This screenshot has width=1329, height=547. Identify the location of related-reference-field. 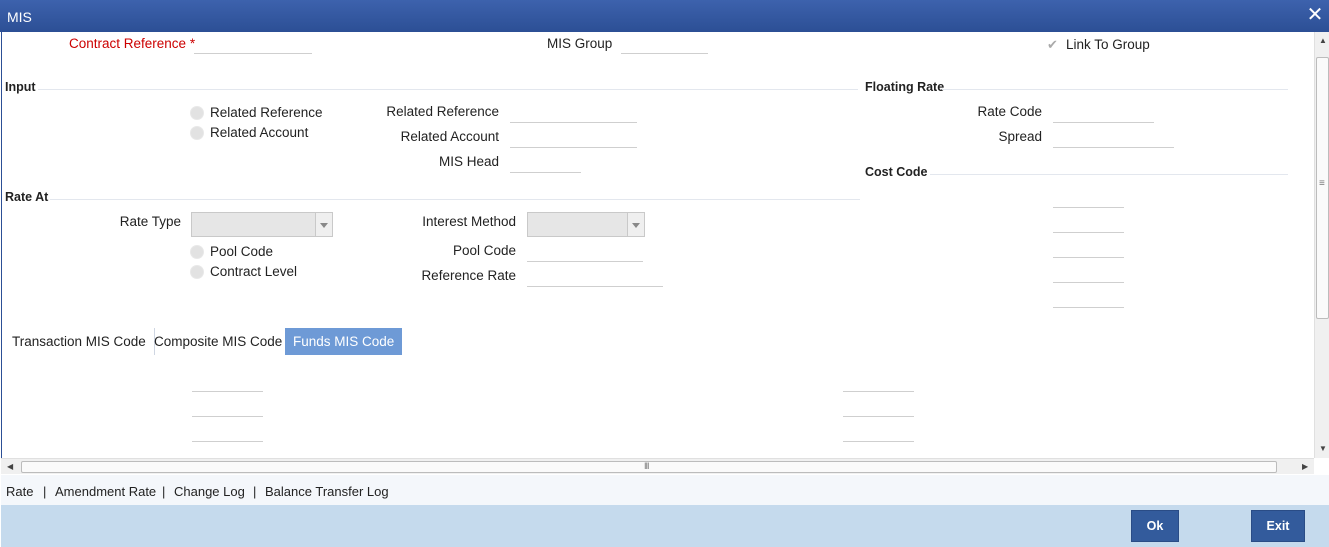
(573, 112).